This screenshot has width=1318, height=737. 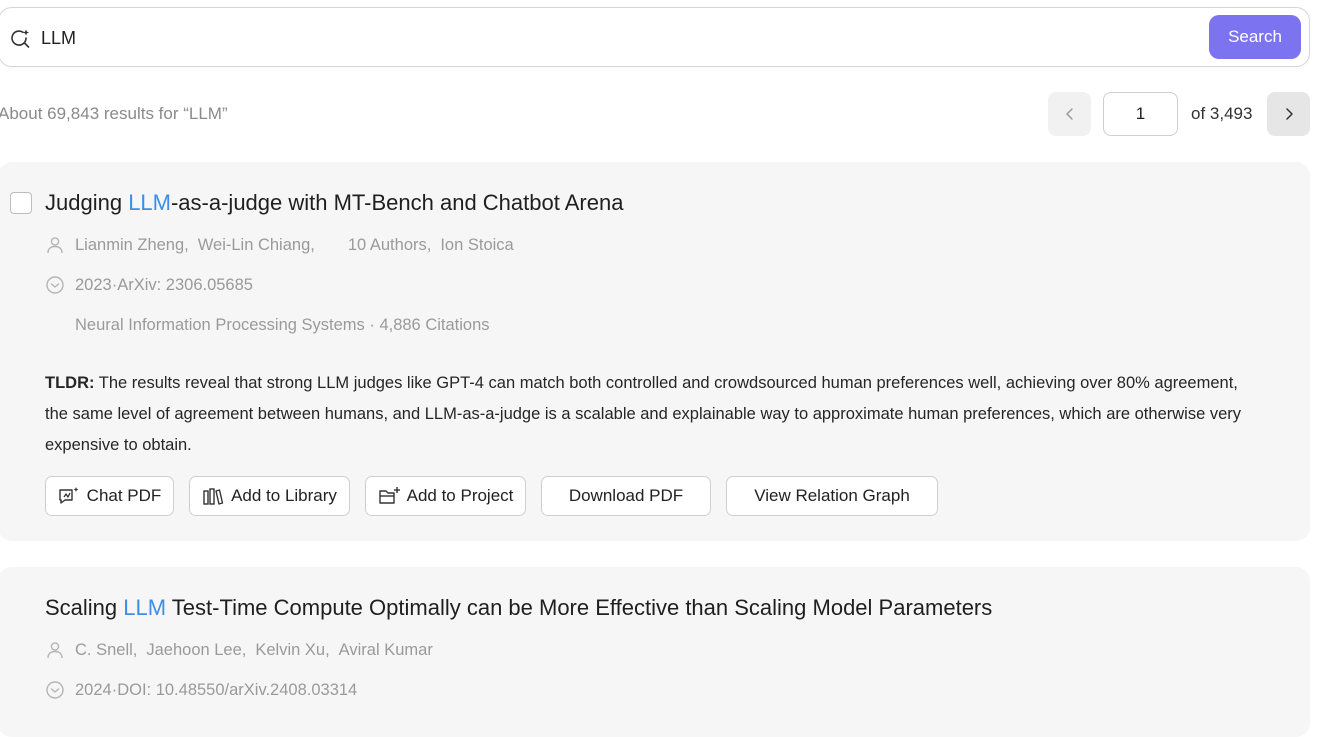 I want to click on chevron-left-icon, so click(x=1069, y=114).